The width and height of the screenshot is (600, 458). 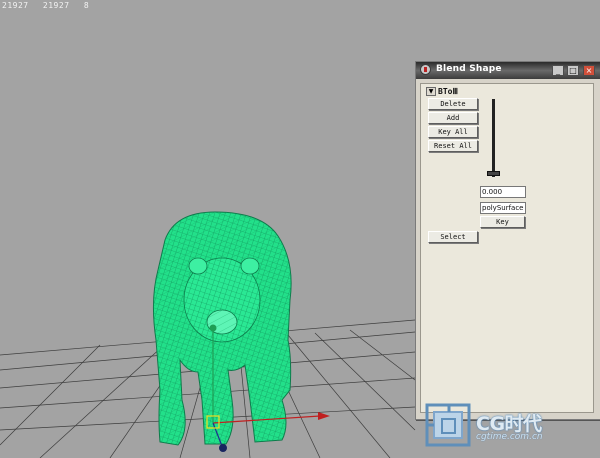 I want to click on blendshape-node-name: BToⅢ, so click(x=448, y=91).